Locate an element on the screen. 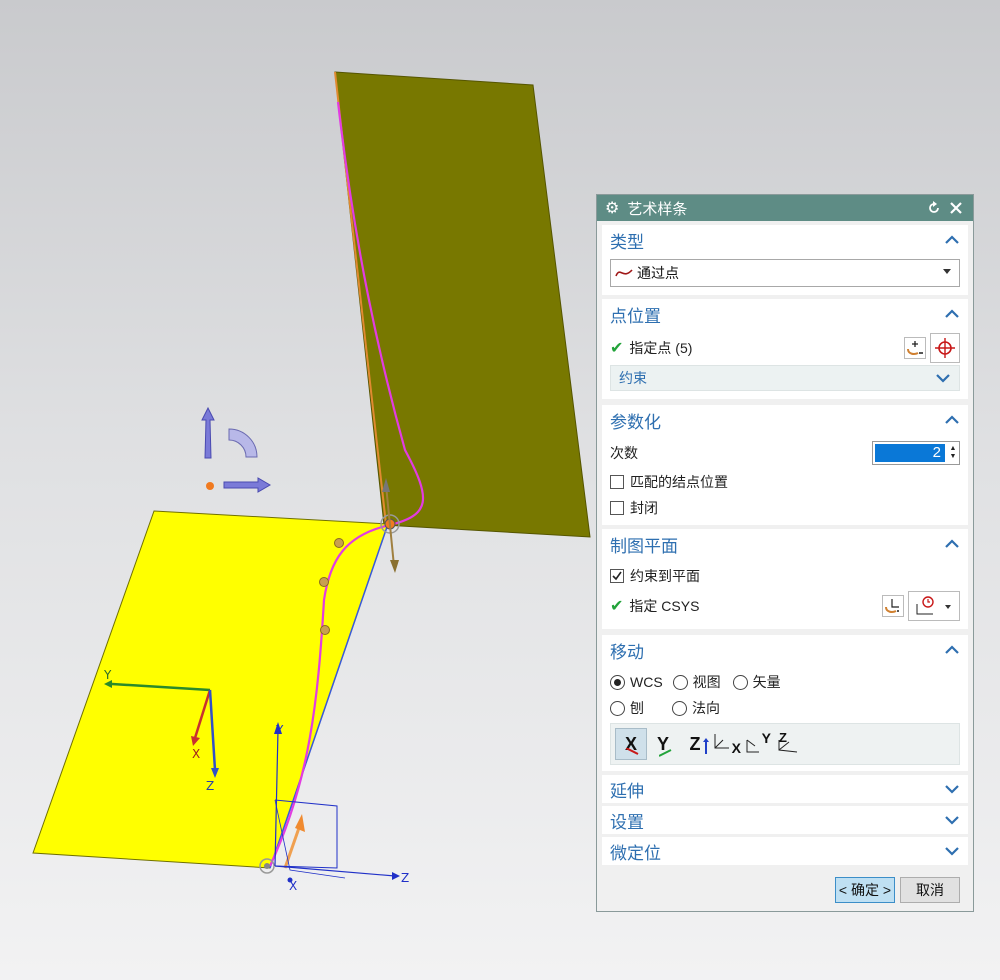 The height and width of the screenshot is (980, 1000). degree-row: 次数 2 ▲ ▼ is located at coordinates (785, 453).